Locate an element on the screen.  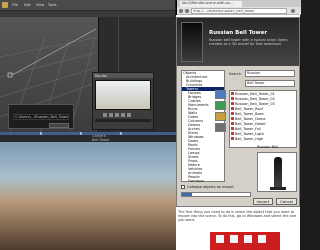
file-name: Bell_Tower_Detail is located at coordinates (250, 123).